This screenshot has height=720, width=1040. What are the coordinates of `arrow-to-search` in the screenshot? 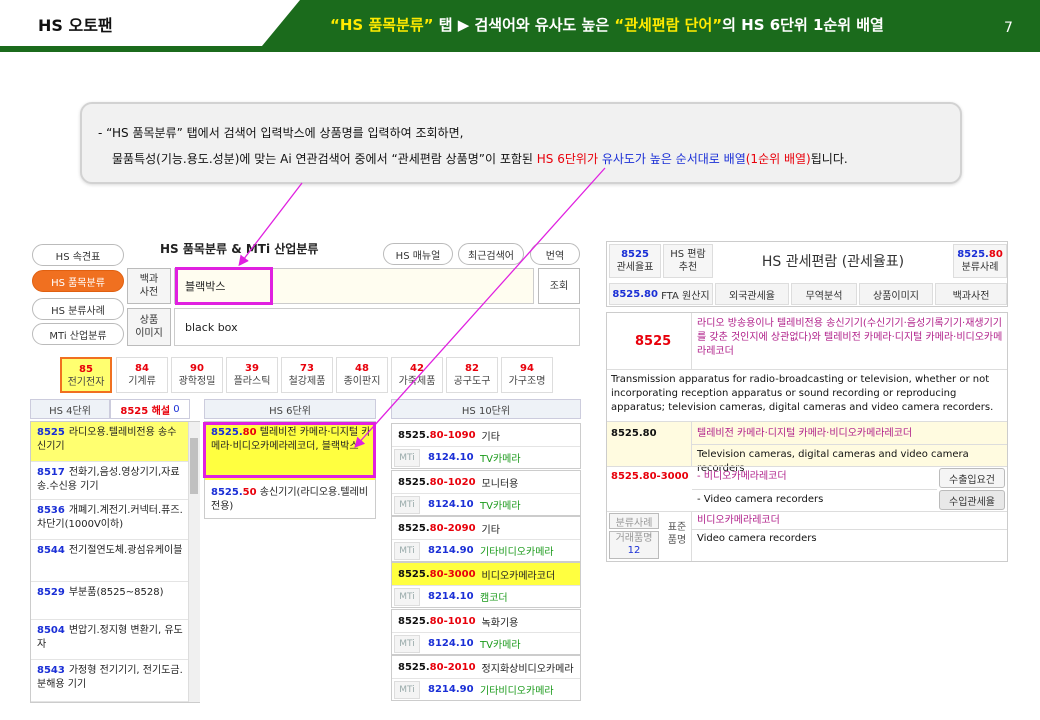 It's located at (270, 224).